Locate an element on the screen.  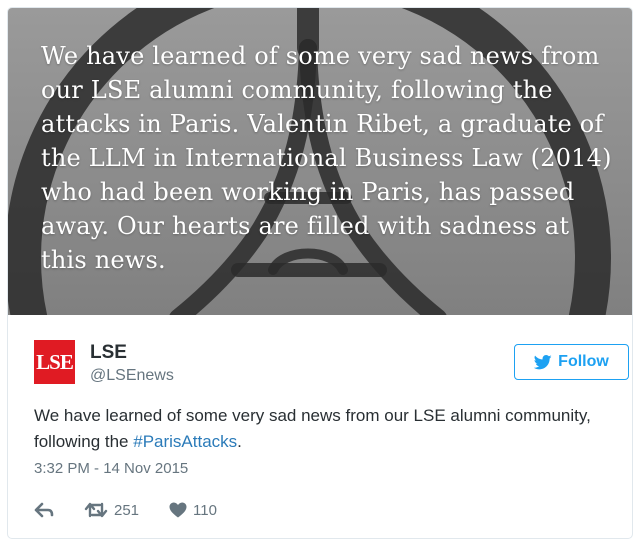
tweet-actions: 251 110 is located at coordinates (184, 510).